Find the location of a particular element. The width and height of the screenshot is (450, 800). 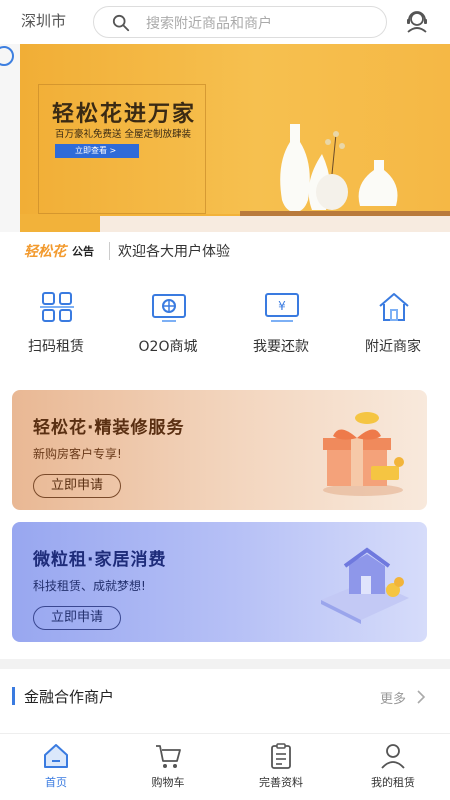

menu-item-nearby: 附近商家 is located at coordinates (393, 324).